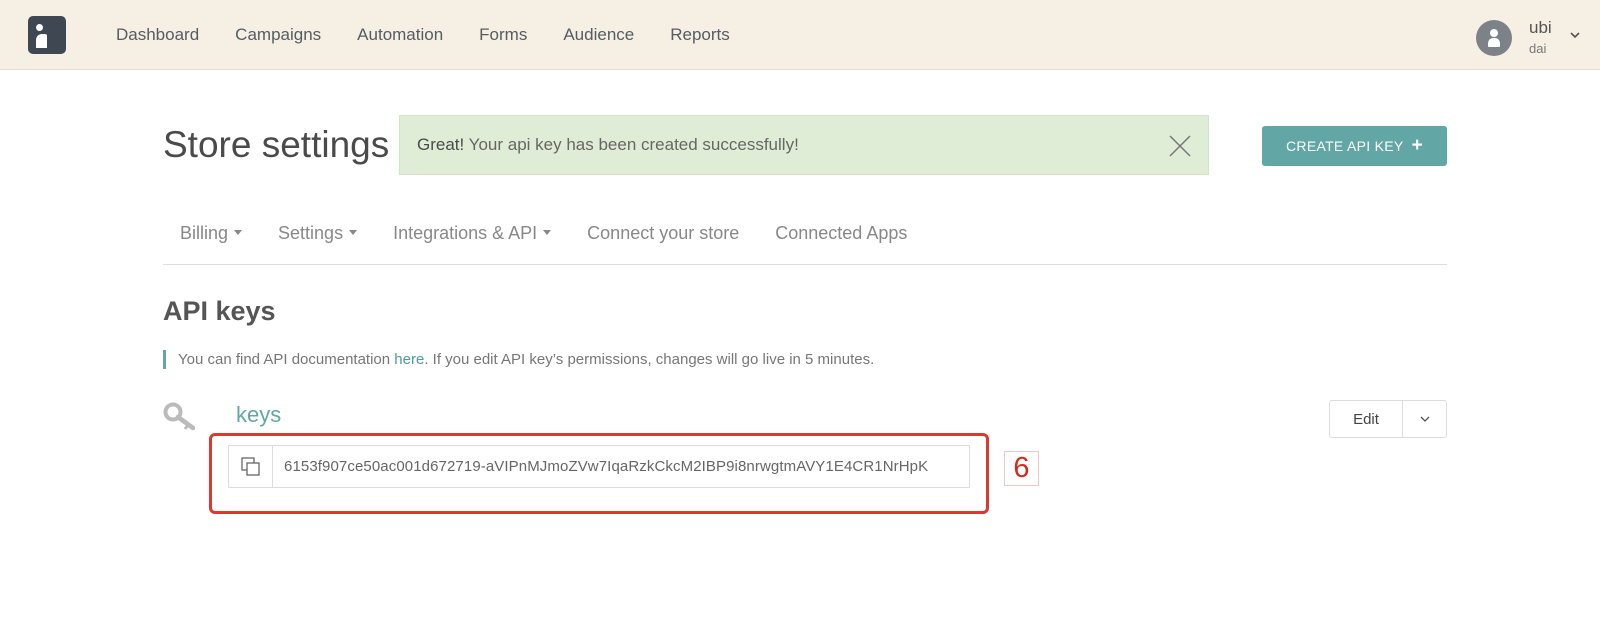 The height and width of the screenshot is (626, 1600). I want to click on plus-icon: +, so click(1417, 145).